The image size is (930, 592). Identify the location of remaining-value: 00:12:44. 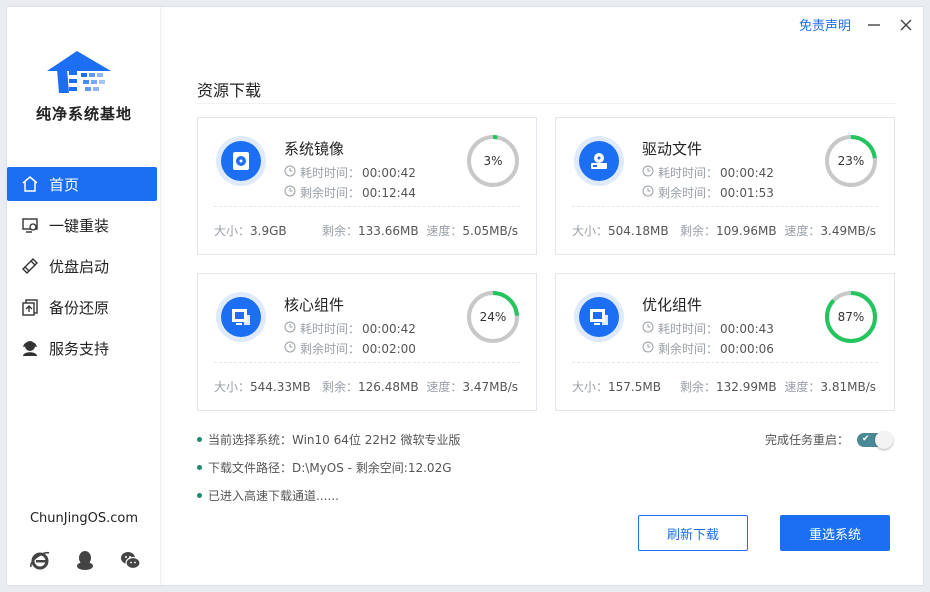
(389, 192).